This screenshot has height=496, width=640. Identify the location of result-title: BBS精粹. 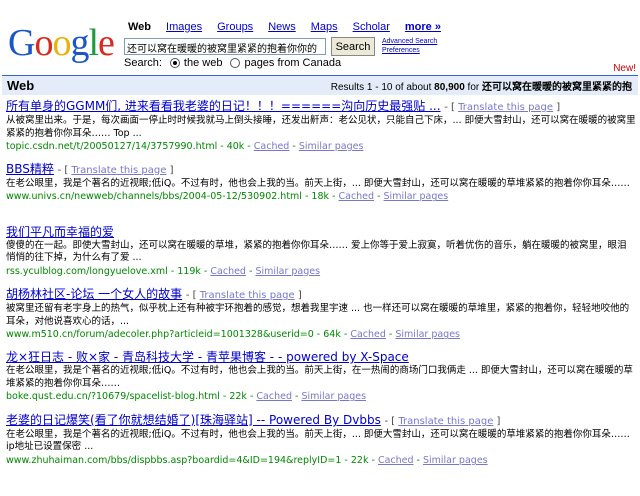
(30, 169).